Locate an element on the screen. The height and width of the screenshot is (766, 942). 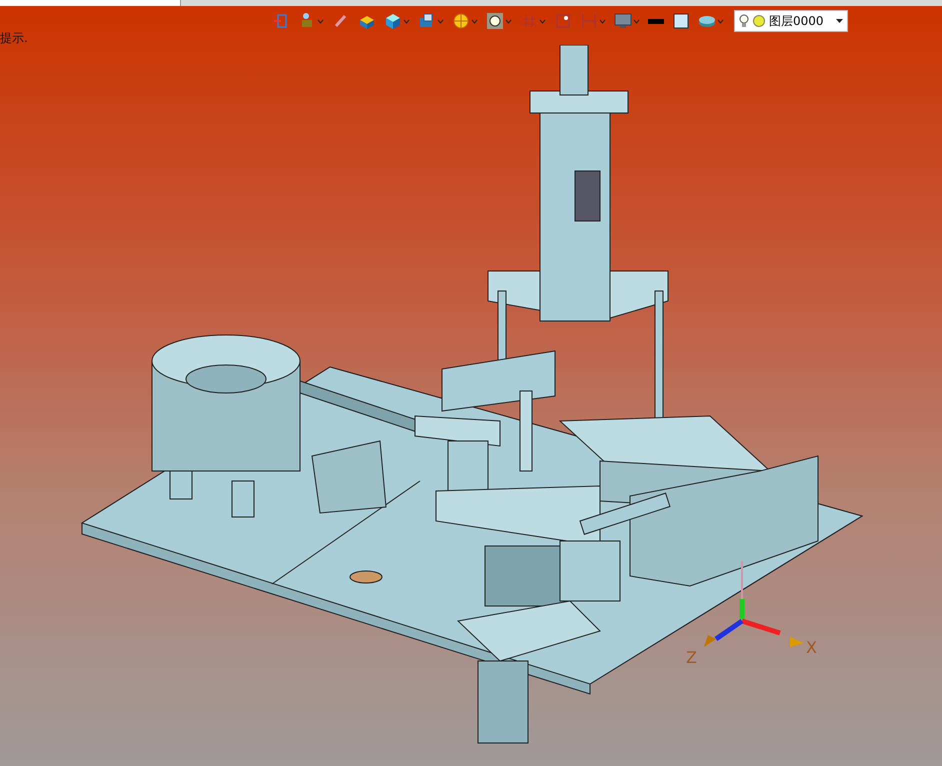
axis-label: Z is located at coordinates (691, 657).